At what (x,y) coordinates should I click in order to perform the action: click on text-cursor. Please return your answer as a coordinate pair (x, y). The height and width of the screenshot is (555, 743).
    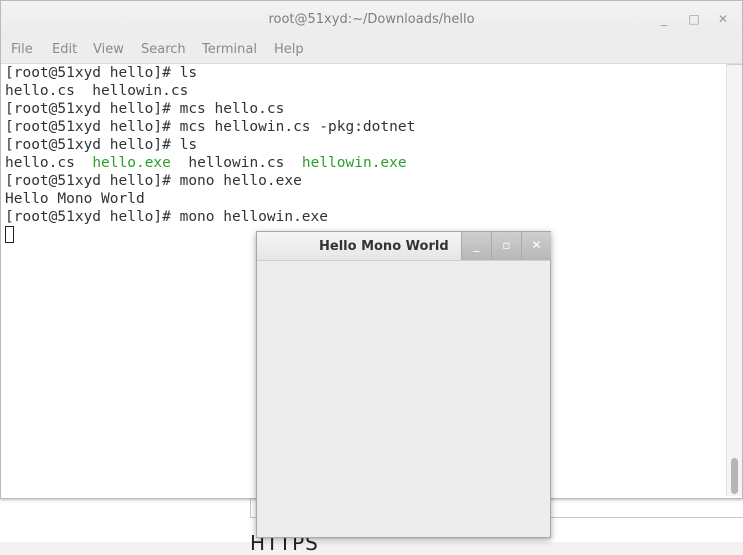
    Looking at the image, I should click on (9, 234).